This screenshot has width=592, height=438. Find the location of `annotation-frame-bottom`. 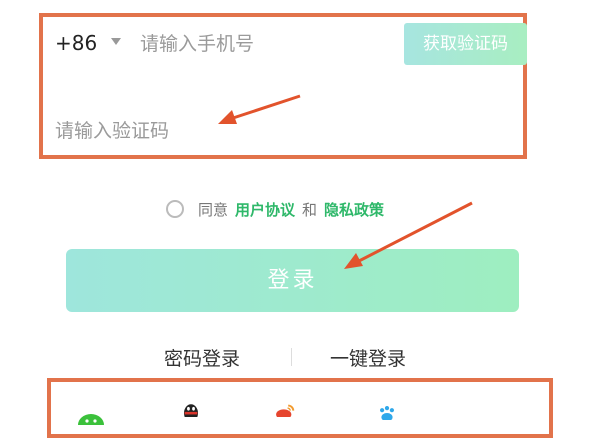

annotation-frame-bottom is located at coordinates (300, 408).